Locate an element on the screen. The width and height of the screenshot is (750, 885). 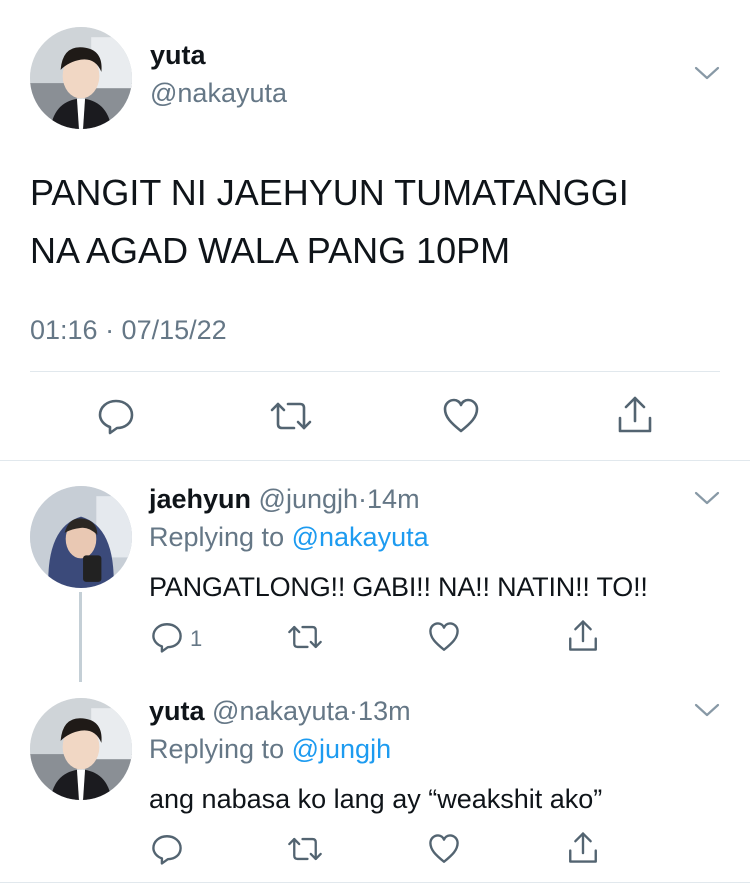
reply-text: PANGATLONG!! GABI!! NA!! NATIN!! TO!! is located at coordinates (398, 587).